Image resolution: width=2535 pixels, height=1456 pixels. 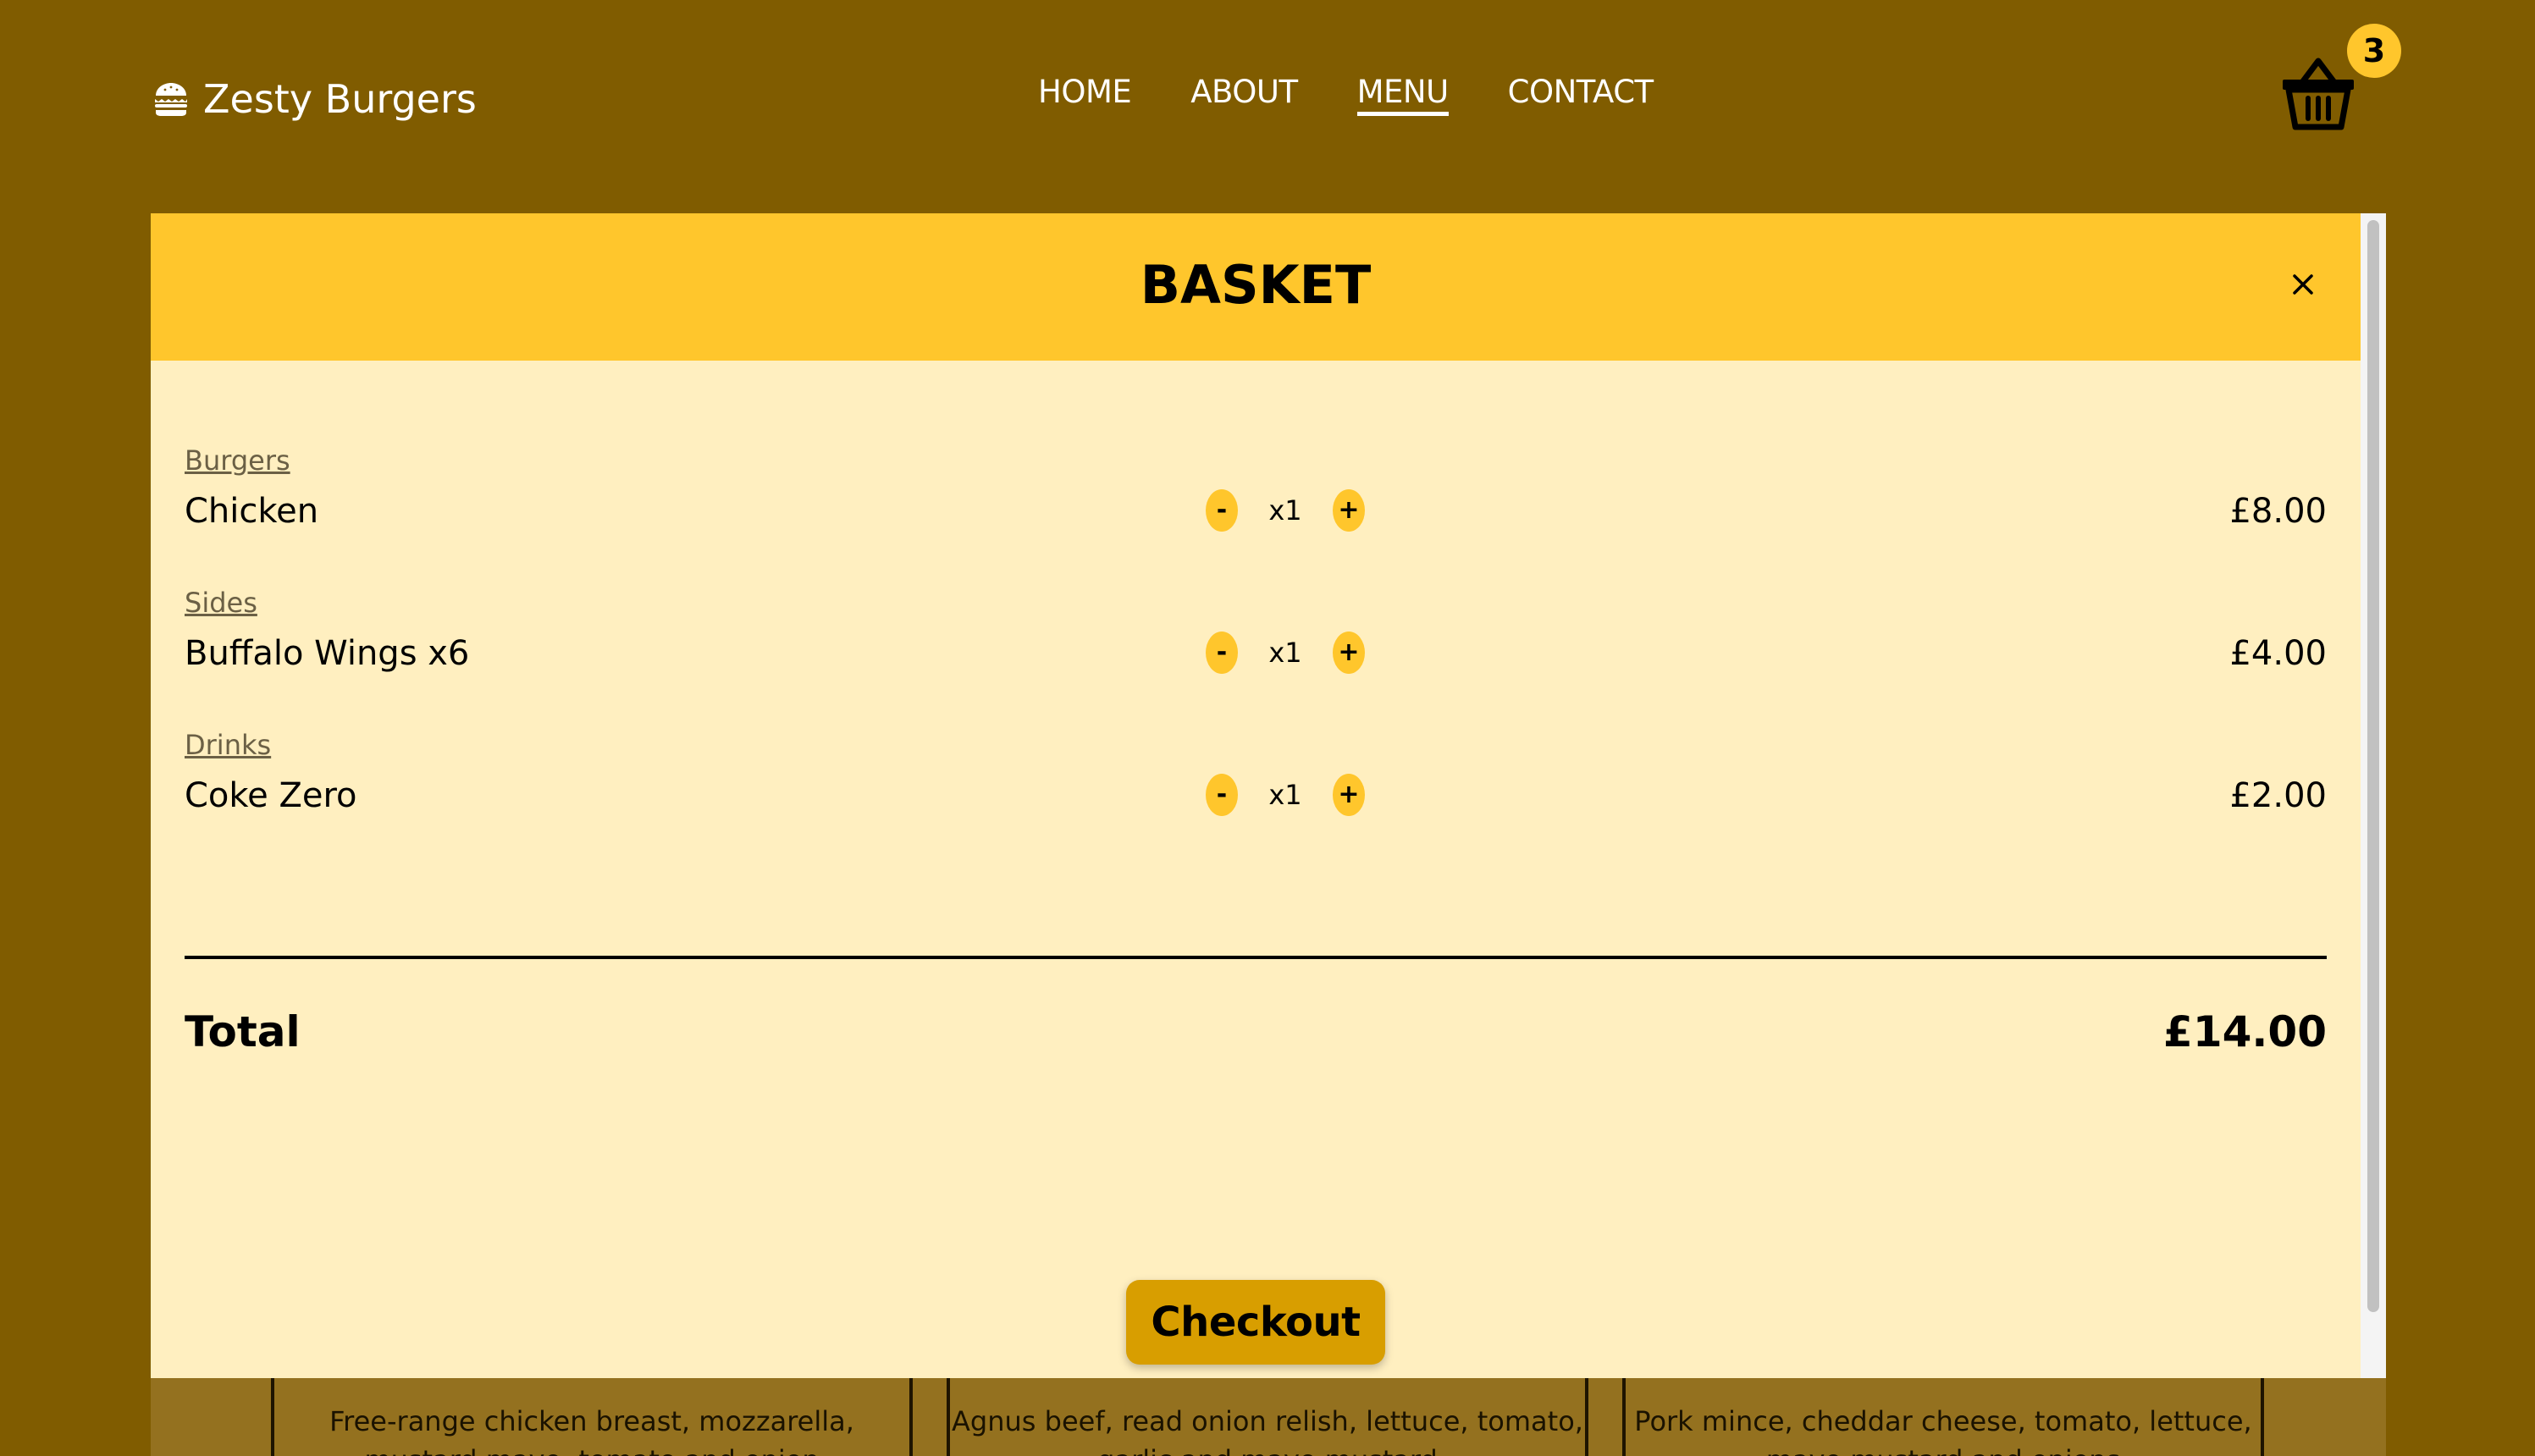 I want to click on basket-title: BASKET, so click(x=1256, y=285).